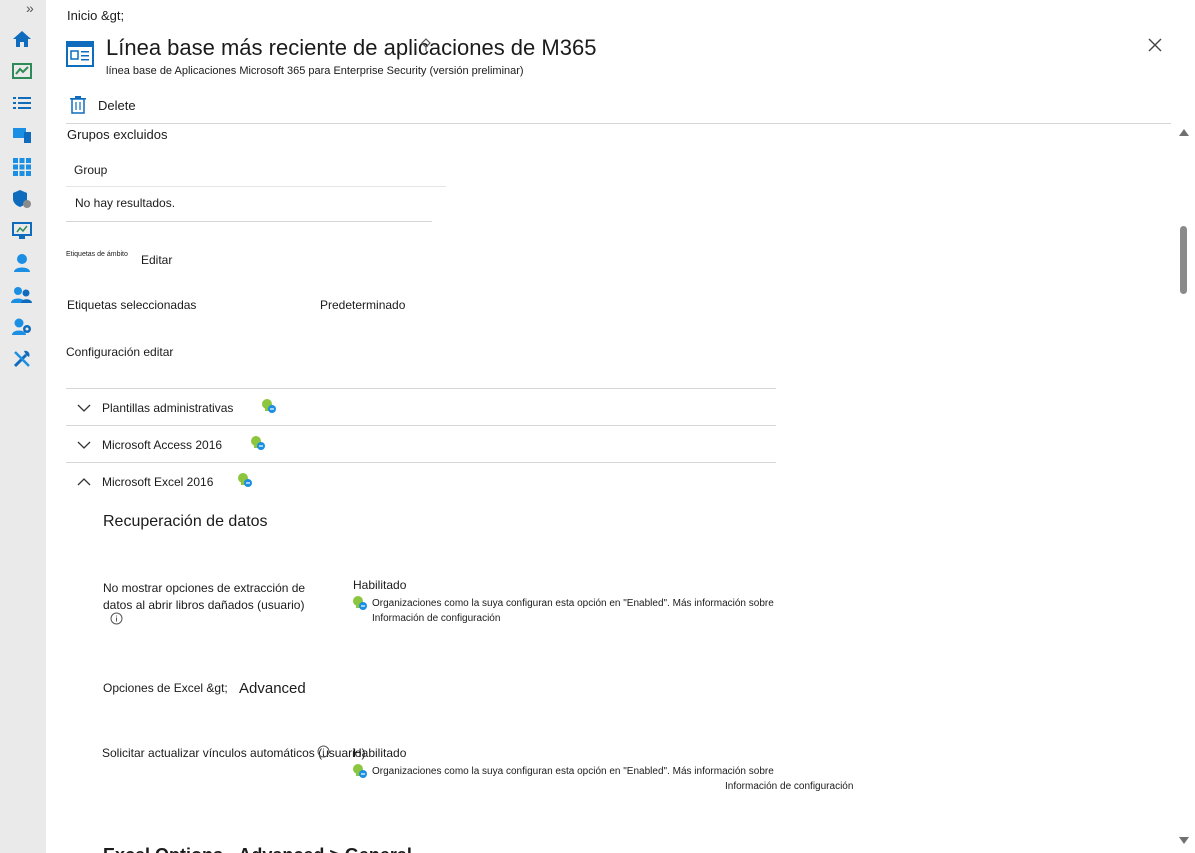 Image resolution: width=1195 pixels, height=853 pixels. What do you see at coordinates (117, 134) in the screenshot?
I see `excluded-groups-heading: Grupos excluidos` at bounding box center [117, 134].